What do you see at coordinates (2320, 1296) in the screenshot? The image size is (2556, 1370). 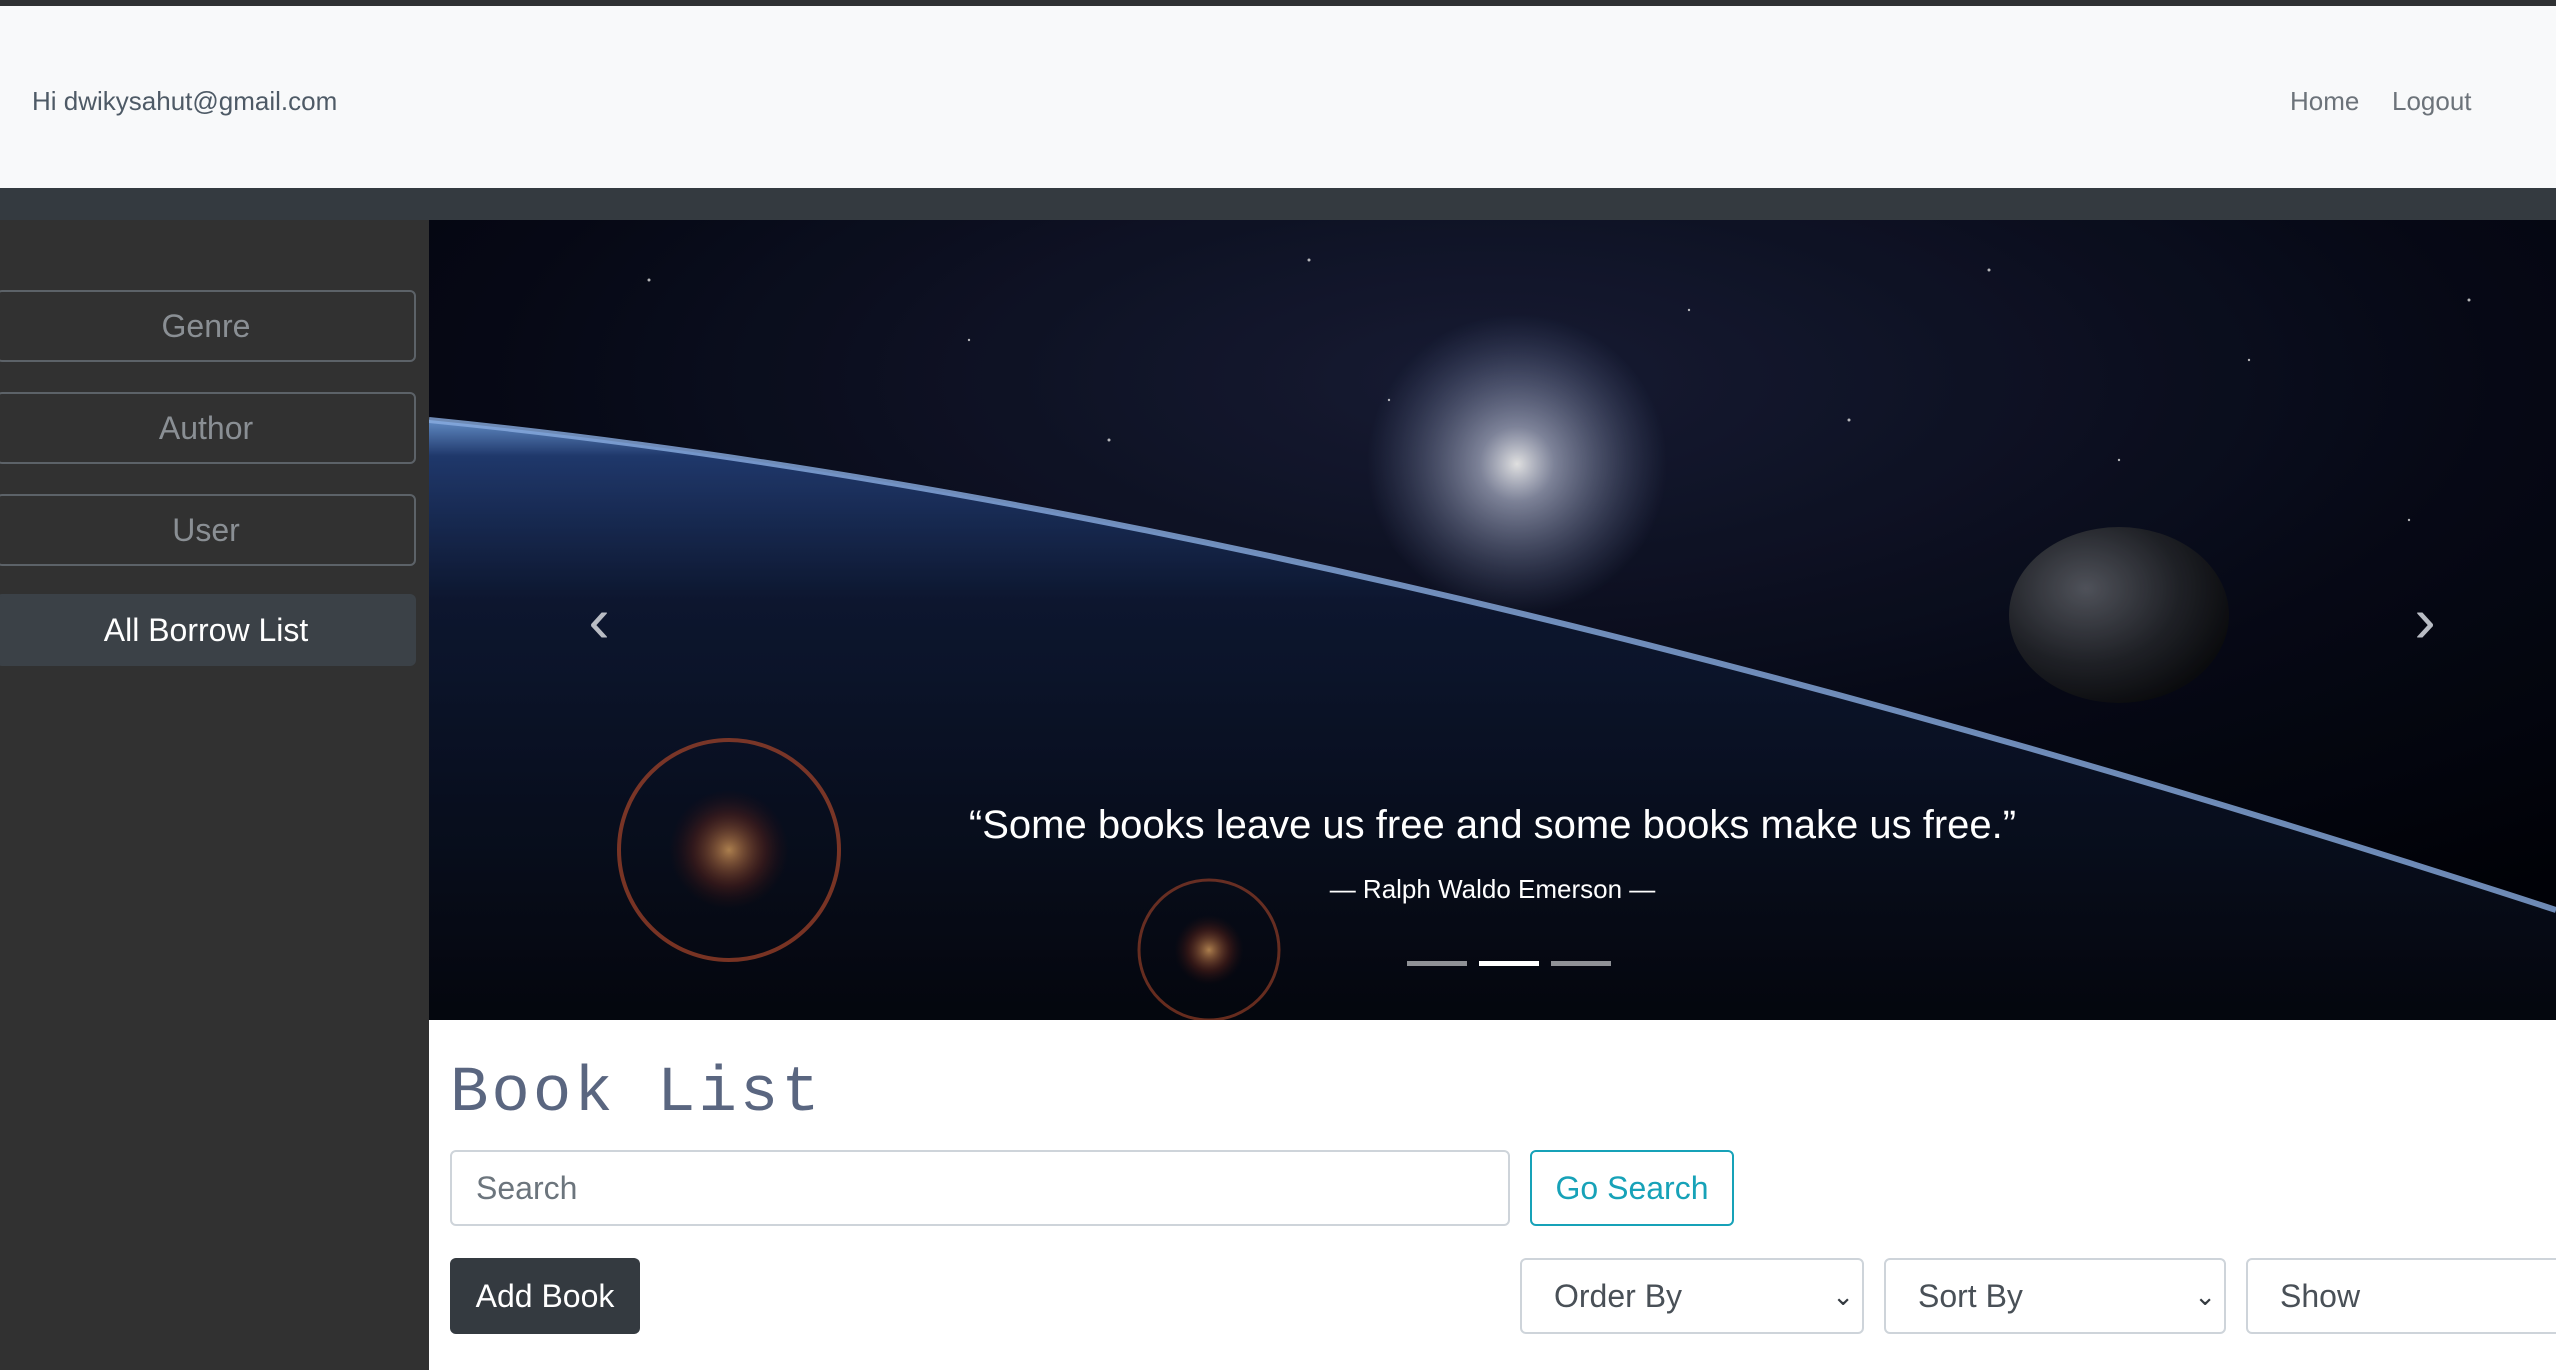 I see `show-select-value: Show` at bounding box center [2320, 1296].